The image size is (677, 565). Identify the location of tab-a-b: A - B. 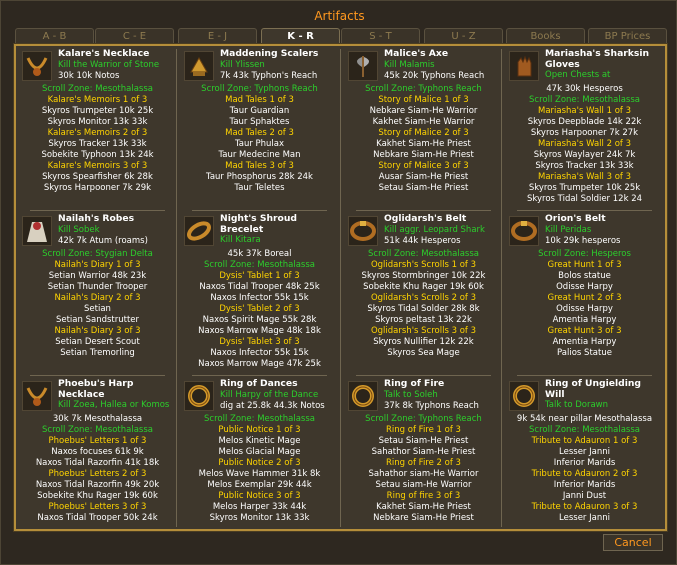
(54, 36).